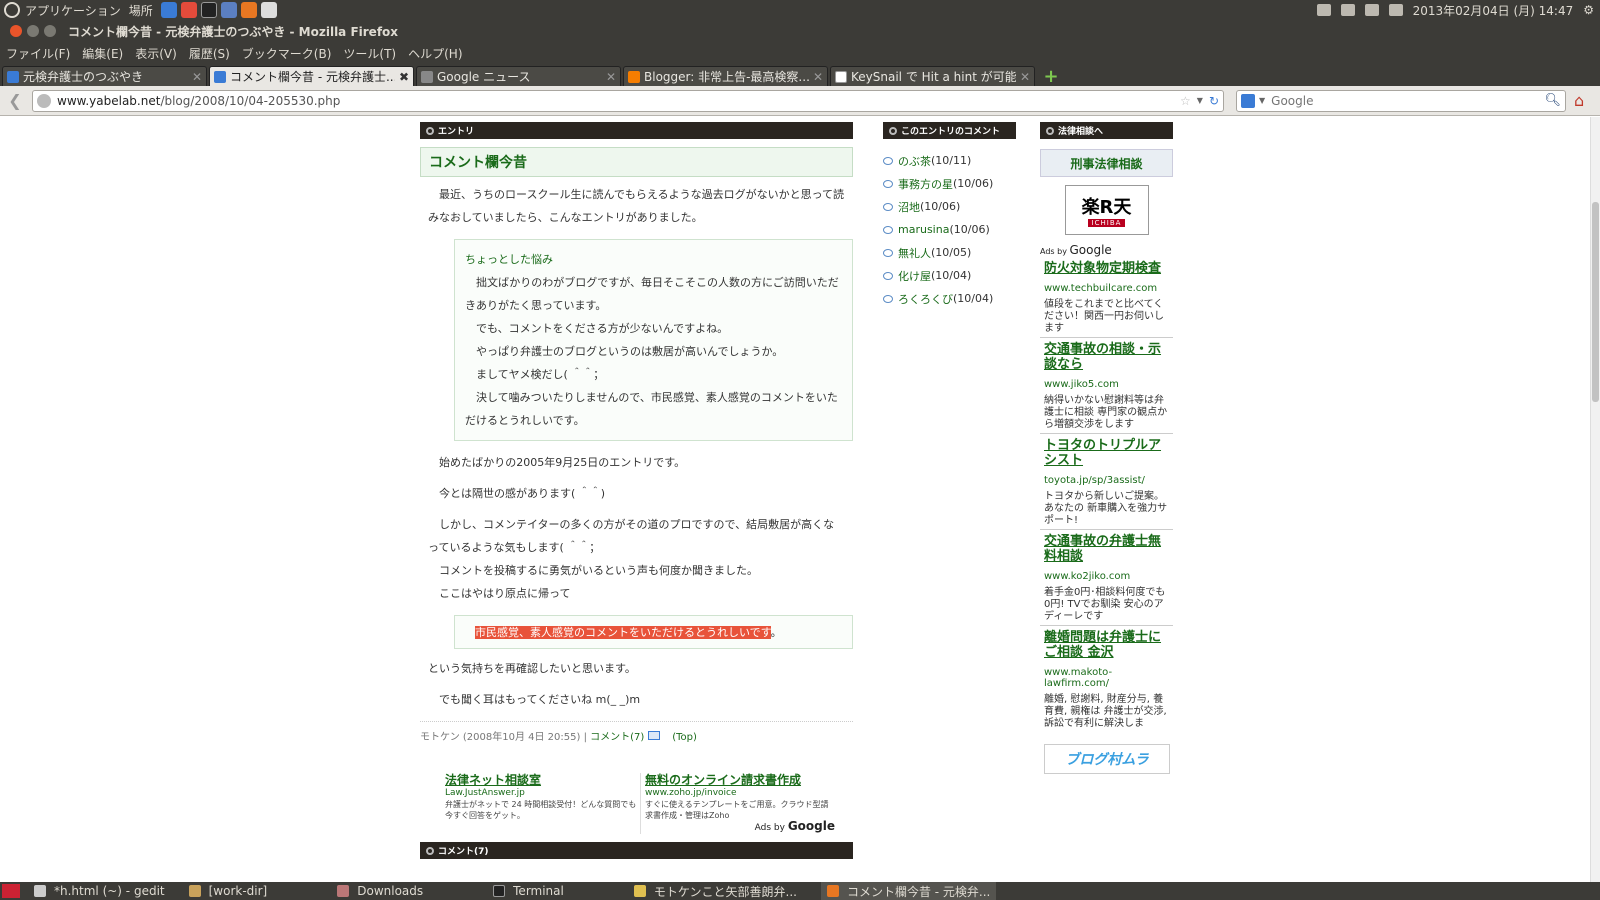 The image size is (1600, 900). Describe the element at coordinates (311, 76) in the screenshot. I see `tab-current-entry: コメント欄今昔 - 元検弁護士... ✖` at that location.